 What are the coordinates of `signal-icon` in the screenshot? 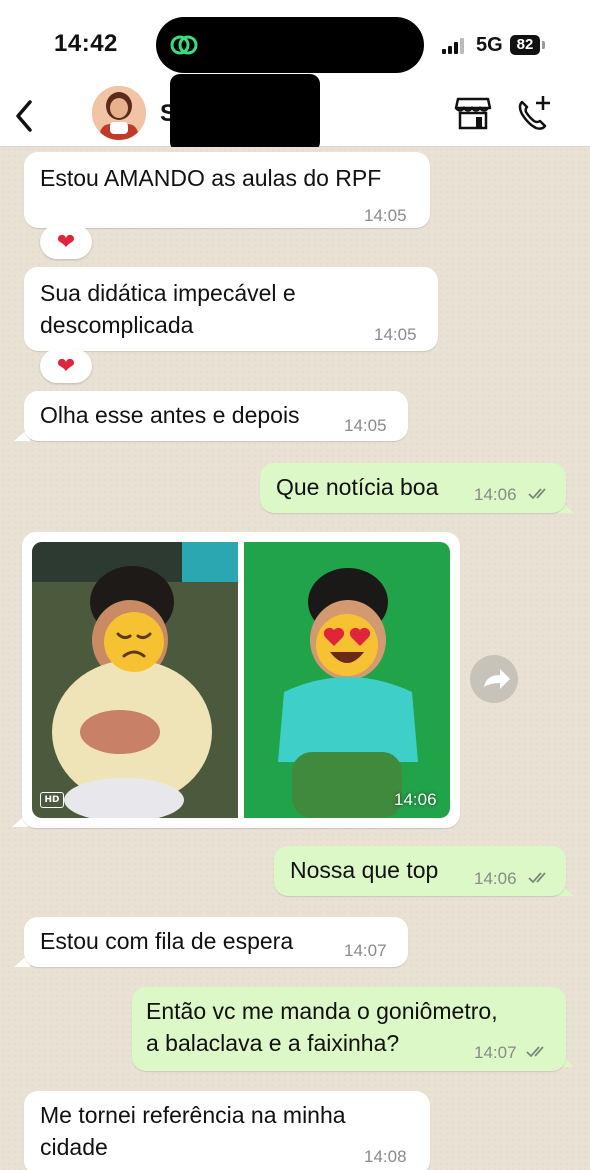 It's located at (455, 46).